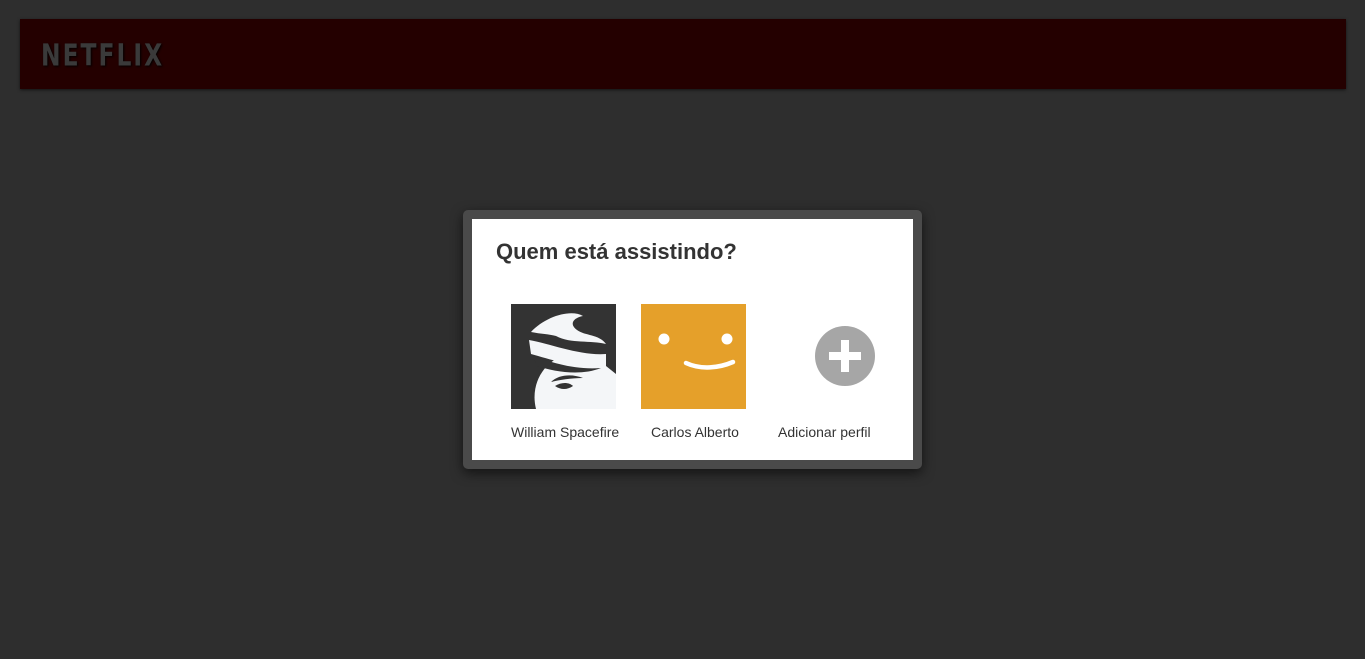 The image size is (1365, 659). Describe the element at coordinates (102, 56) in the screenshot. I see `netflix-logo: NETFLIX` at that location.